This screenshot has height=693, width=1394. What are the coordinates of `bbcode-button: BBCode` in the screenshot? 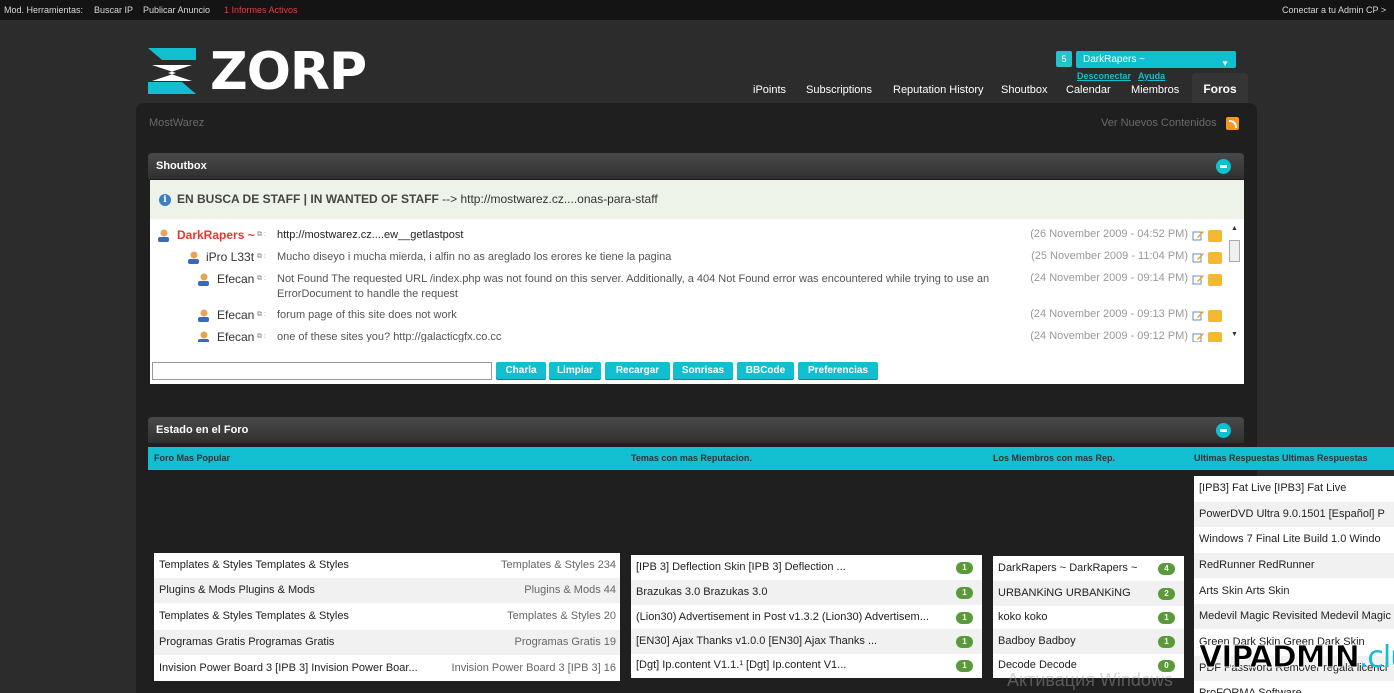 It's located at (765, 371).